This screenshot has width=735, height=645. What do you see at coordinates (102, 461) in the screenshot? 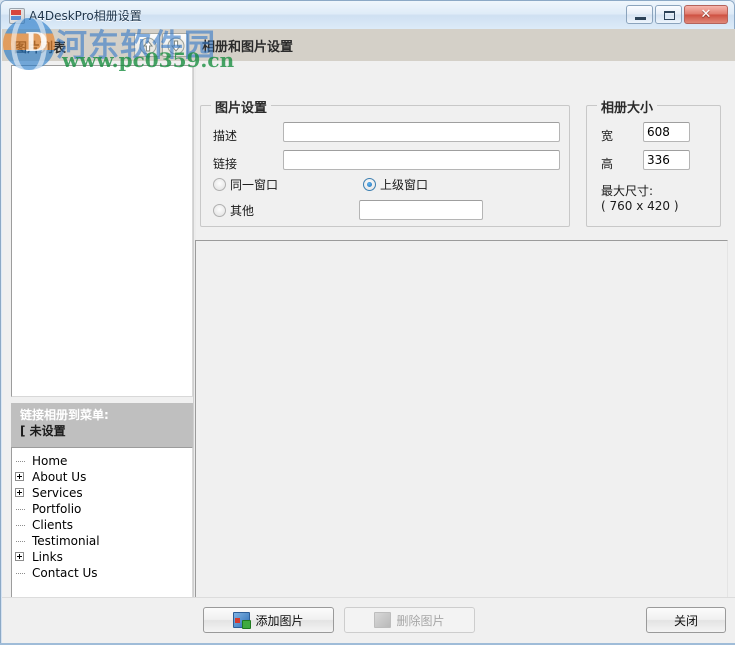
I see `tree-item: Home` at bounding box center [102, 461].